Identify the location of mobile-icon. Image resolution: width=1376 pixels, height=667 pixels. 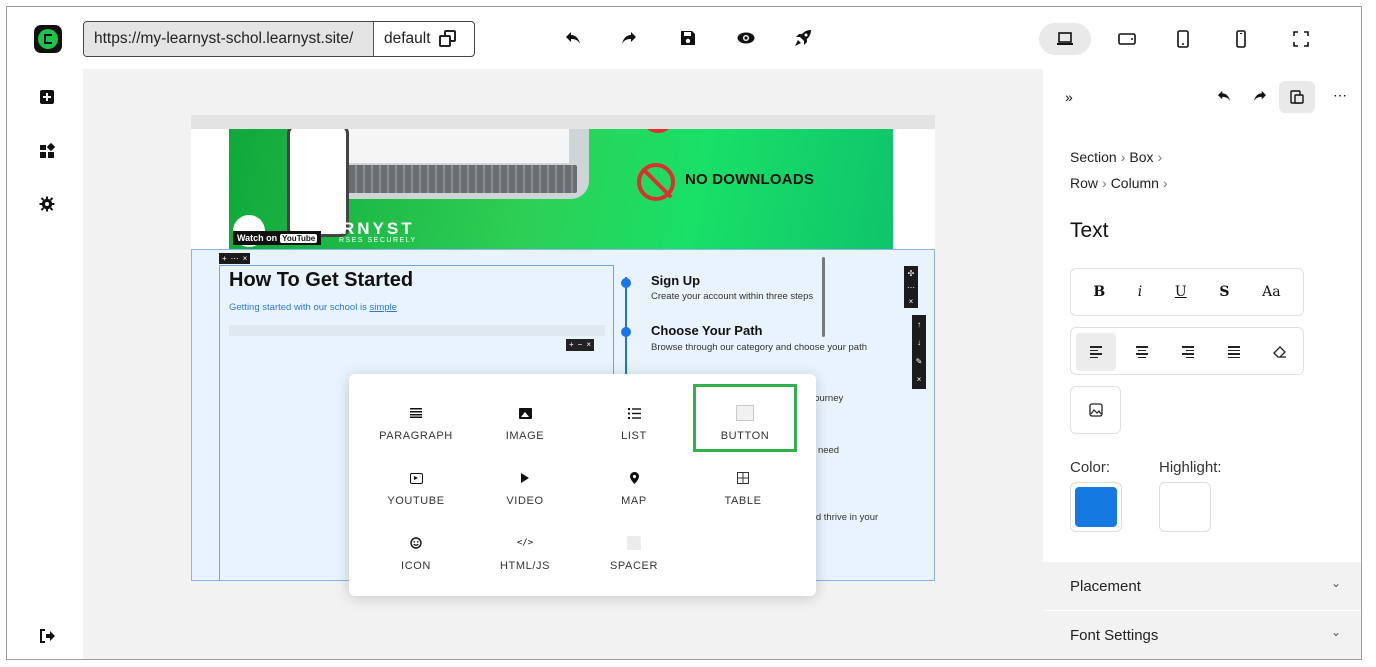
(1241, 39).